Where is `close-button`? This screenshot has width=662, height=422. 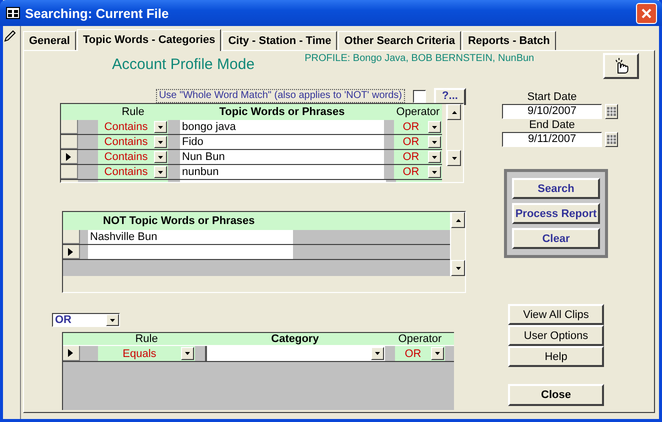 close-button is located at coordinates (646, 13).